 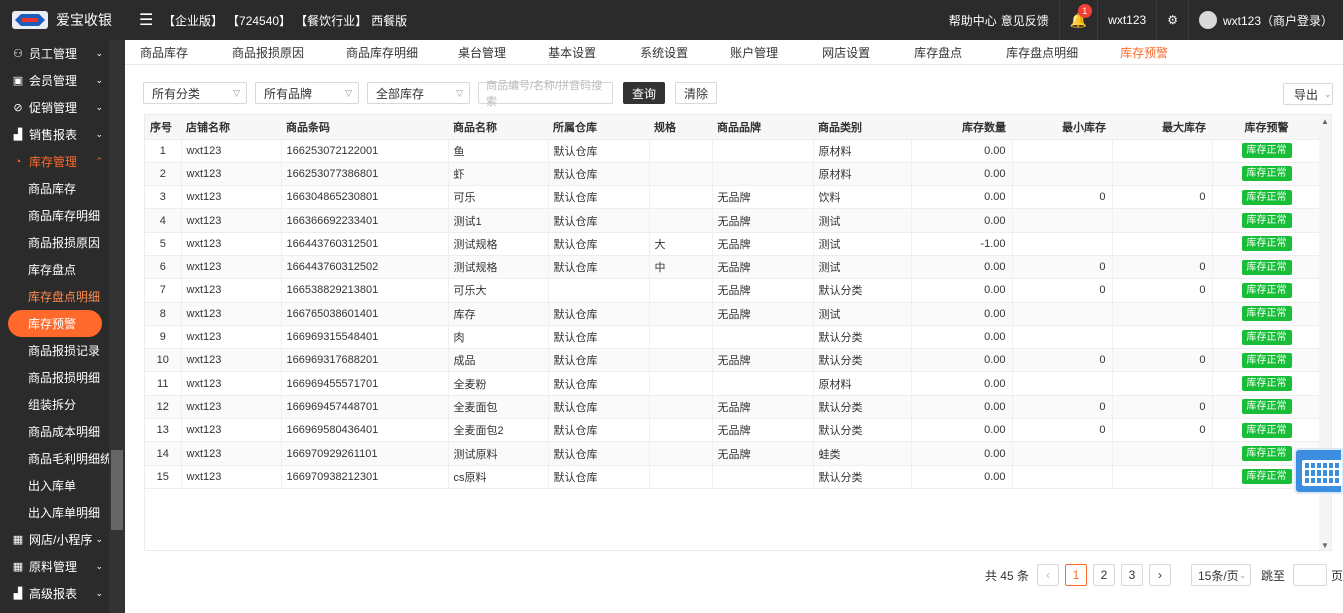 What do you see at coordinates (664, 52) in the screenshot?
I see `tab-item: 系统设置` at bounding box center [664, 52].